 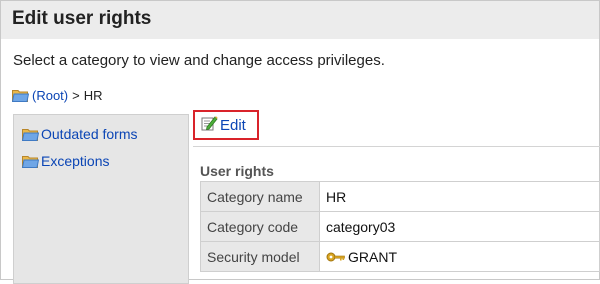 I want to click on tree-item-label: Outdated forms, so click(x=89, y=134).